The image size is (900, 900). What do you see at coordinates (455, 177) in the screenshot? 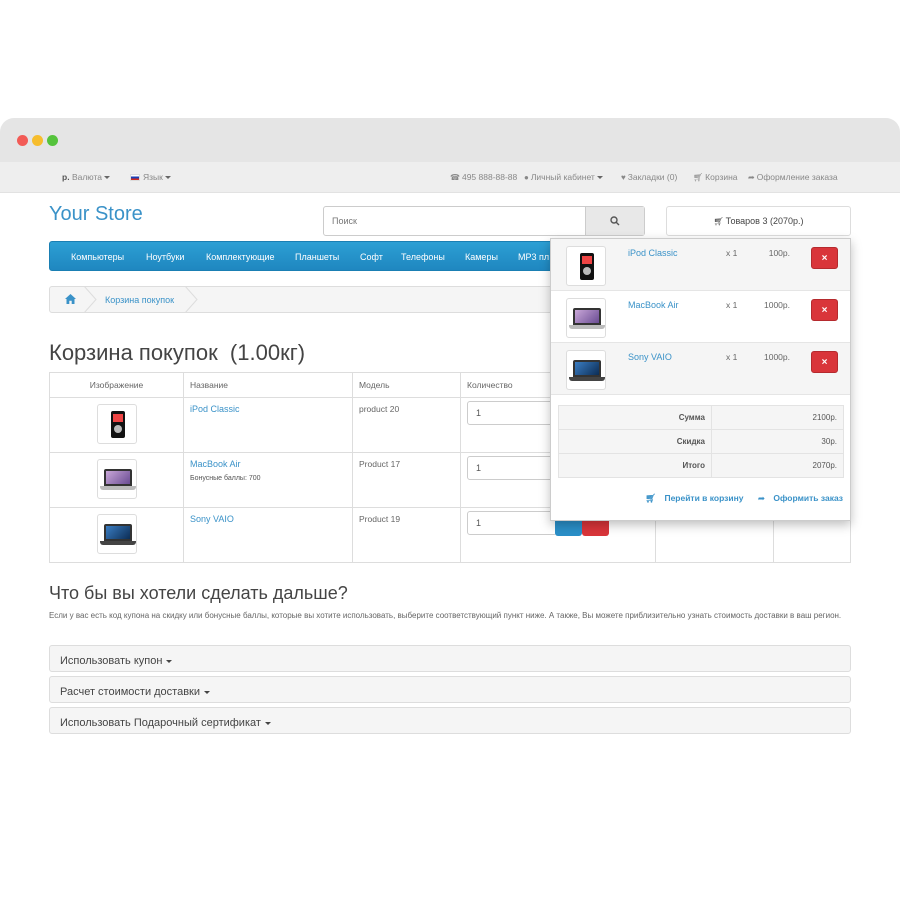
I see `phone-icon: ☎` at bounding box center [455, 177].